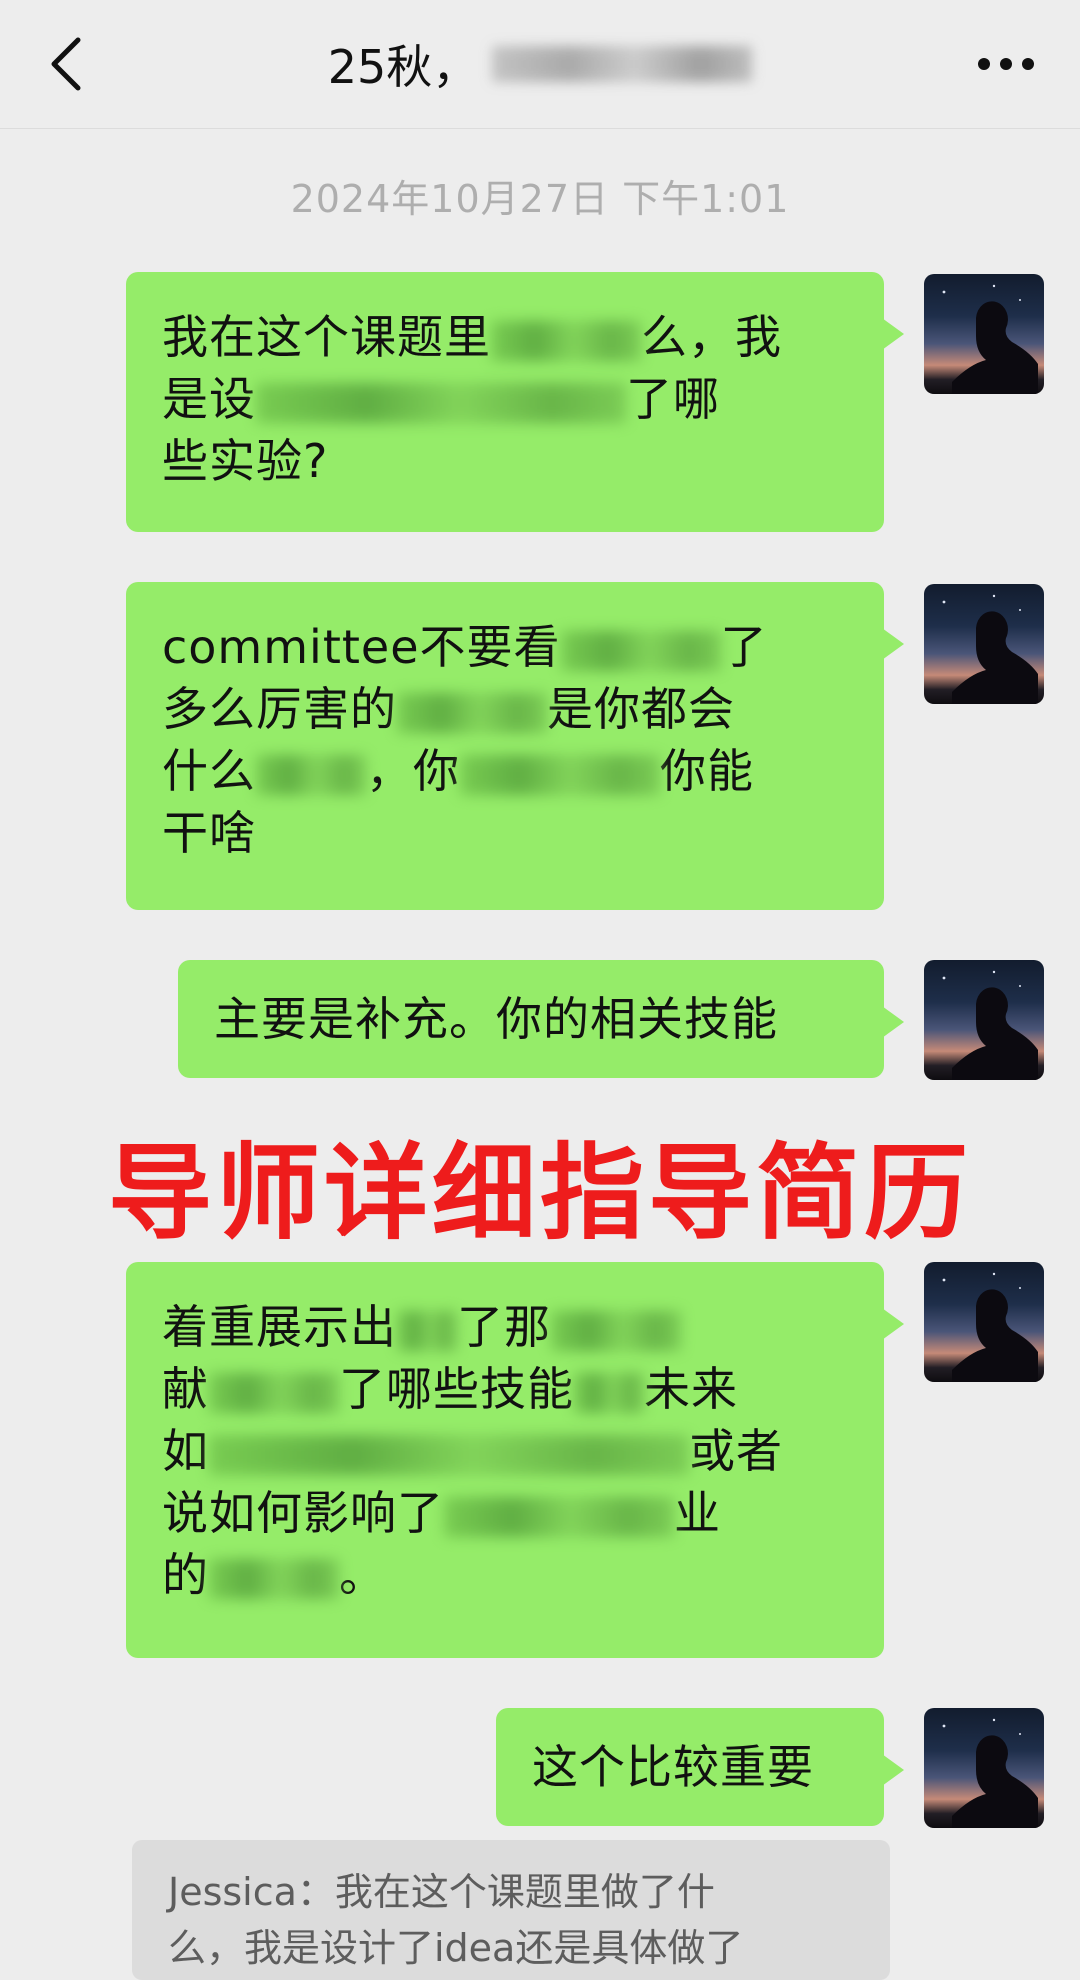 This screenshot has width=1080, height=1980. I want to click on message-line: 着重展示出 了那, so click(505, 1327).